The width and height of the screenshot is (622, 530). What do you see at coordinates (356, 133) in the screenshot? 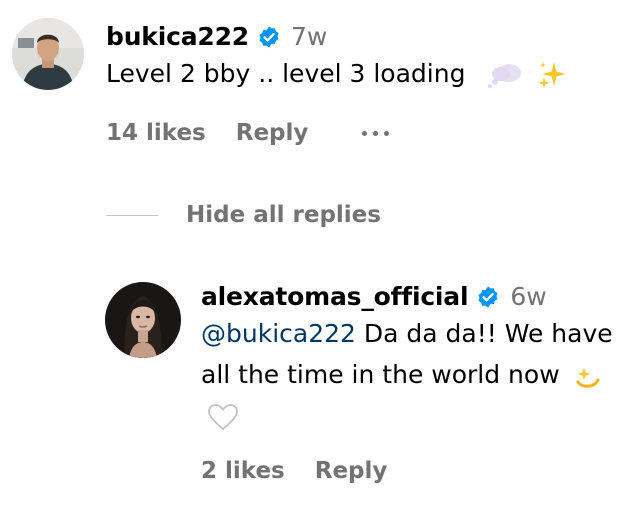
I see `comment-actions: 14 likes Reply` at bounding box center [356, 133].